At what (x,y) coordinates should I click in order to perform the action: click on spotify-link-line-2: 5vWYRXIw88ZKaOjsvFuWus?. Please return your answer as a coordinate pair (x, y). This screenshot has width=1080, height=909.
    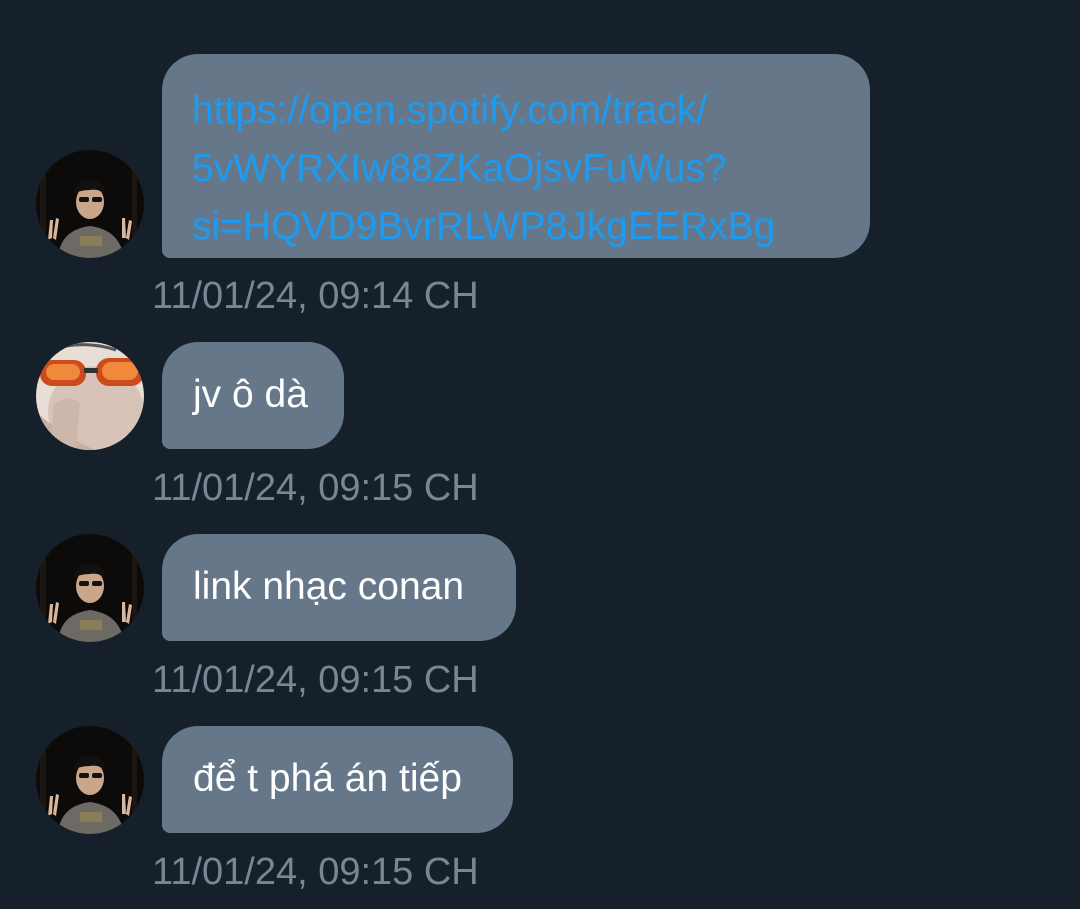
    Looking at the image, I should click on (516, 169).